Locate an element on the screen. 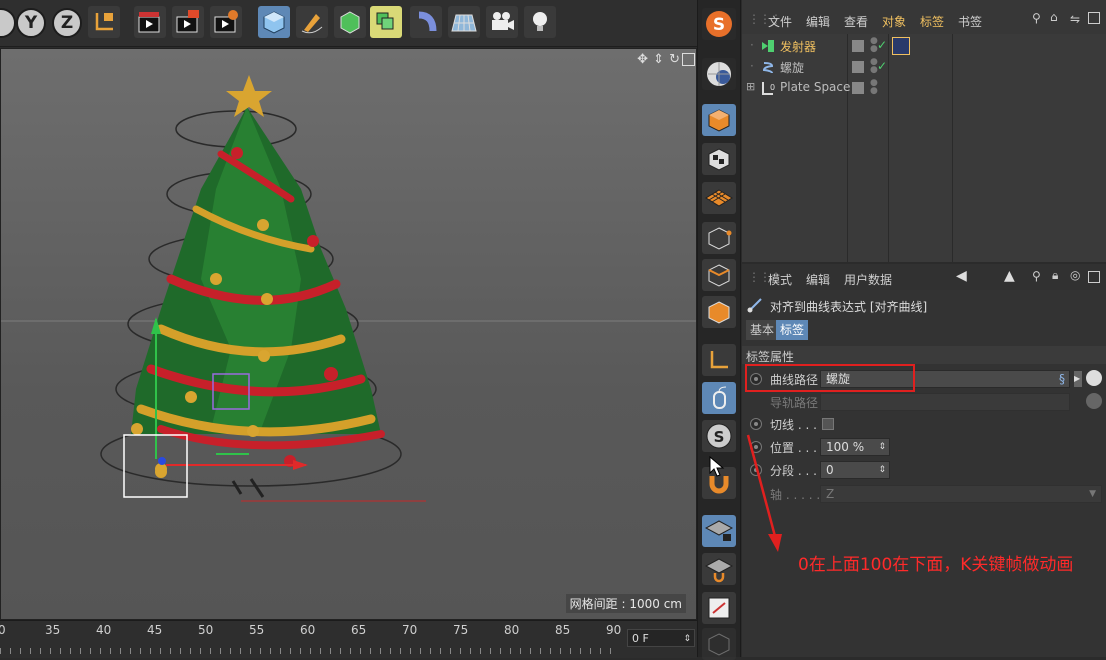 The height and width of the screenshot is (660, 1106). tree-row-emitter: · 发射器 ● ● ✓ is located at coordinates (924, 46).